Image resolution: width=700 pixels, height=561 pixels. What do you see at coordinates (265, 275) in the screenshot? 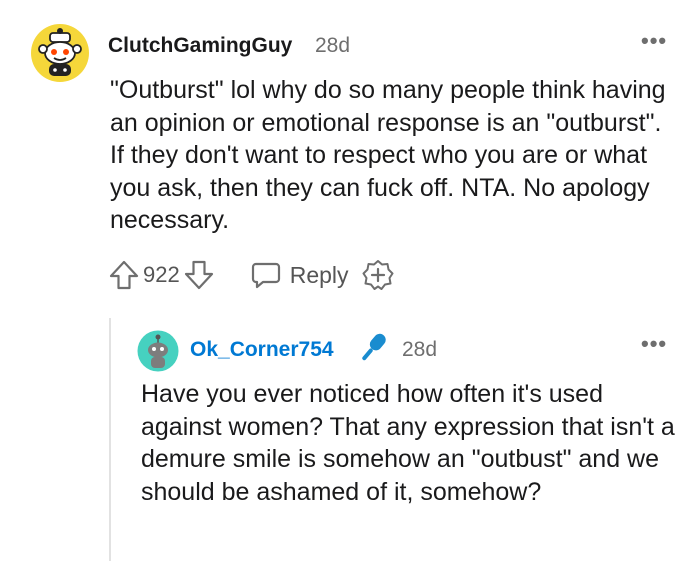
I see `speech-bubble-icon` at bounding box center [265, 275].